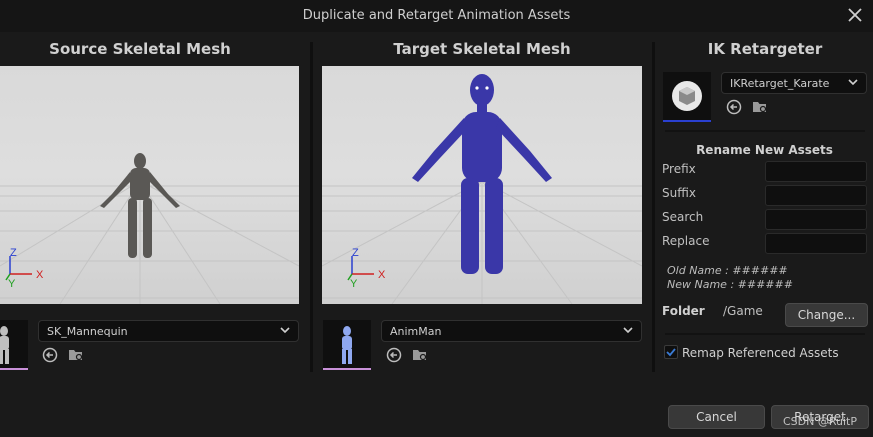 The height and width of the screenshot is (437, 873). I want to click on source-mesh-dropdown: SK_Mannequin, so click(168, 331).